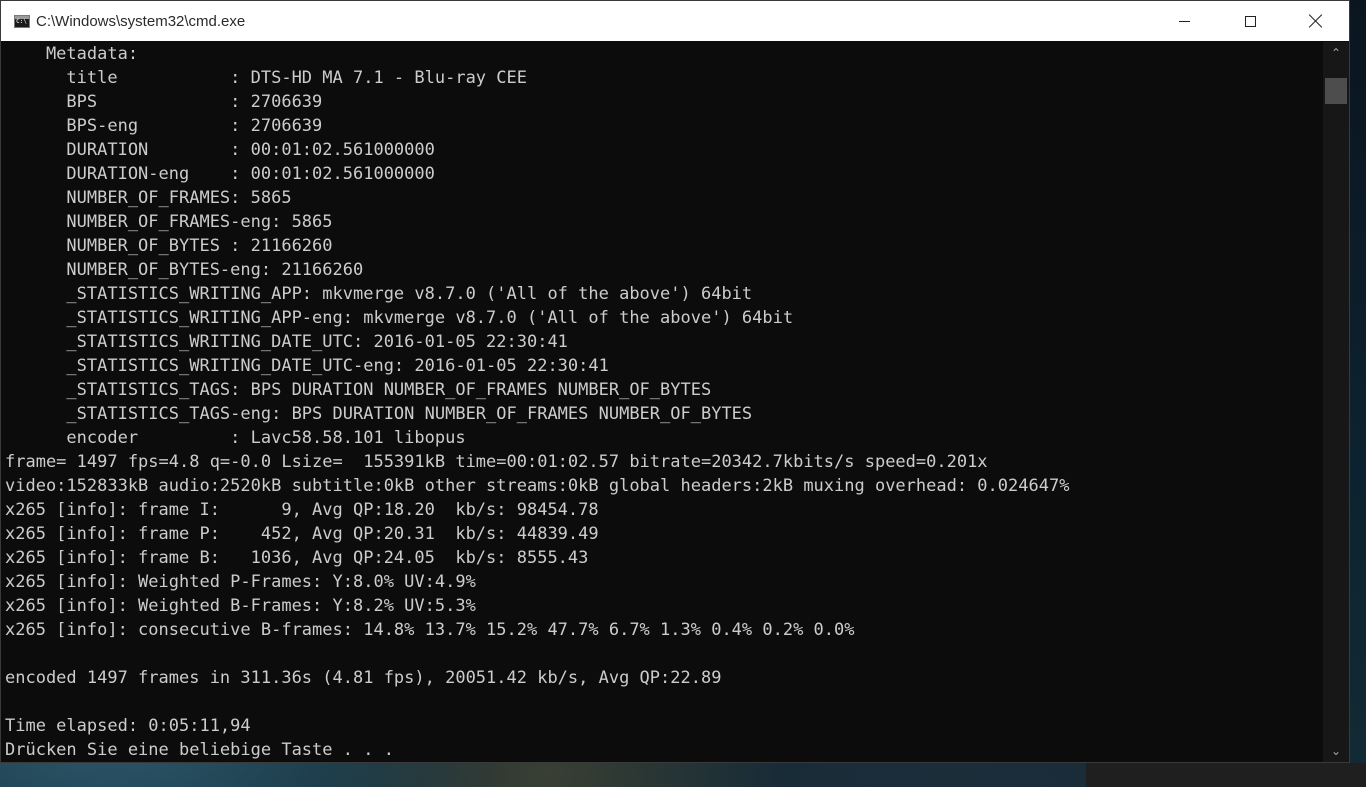 Image resolution: width=1366 pixels, height=787 pixels. What do you see at coordinates (220, 150) in the screenshot?
I see `console-line: DURATION : 00:01:02.561000000` at bounding box center [220, 150].